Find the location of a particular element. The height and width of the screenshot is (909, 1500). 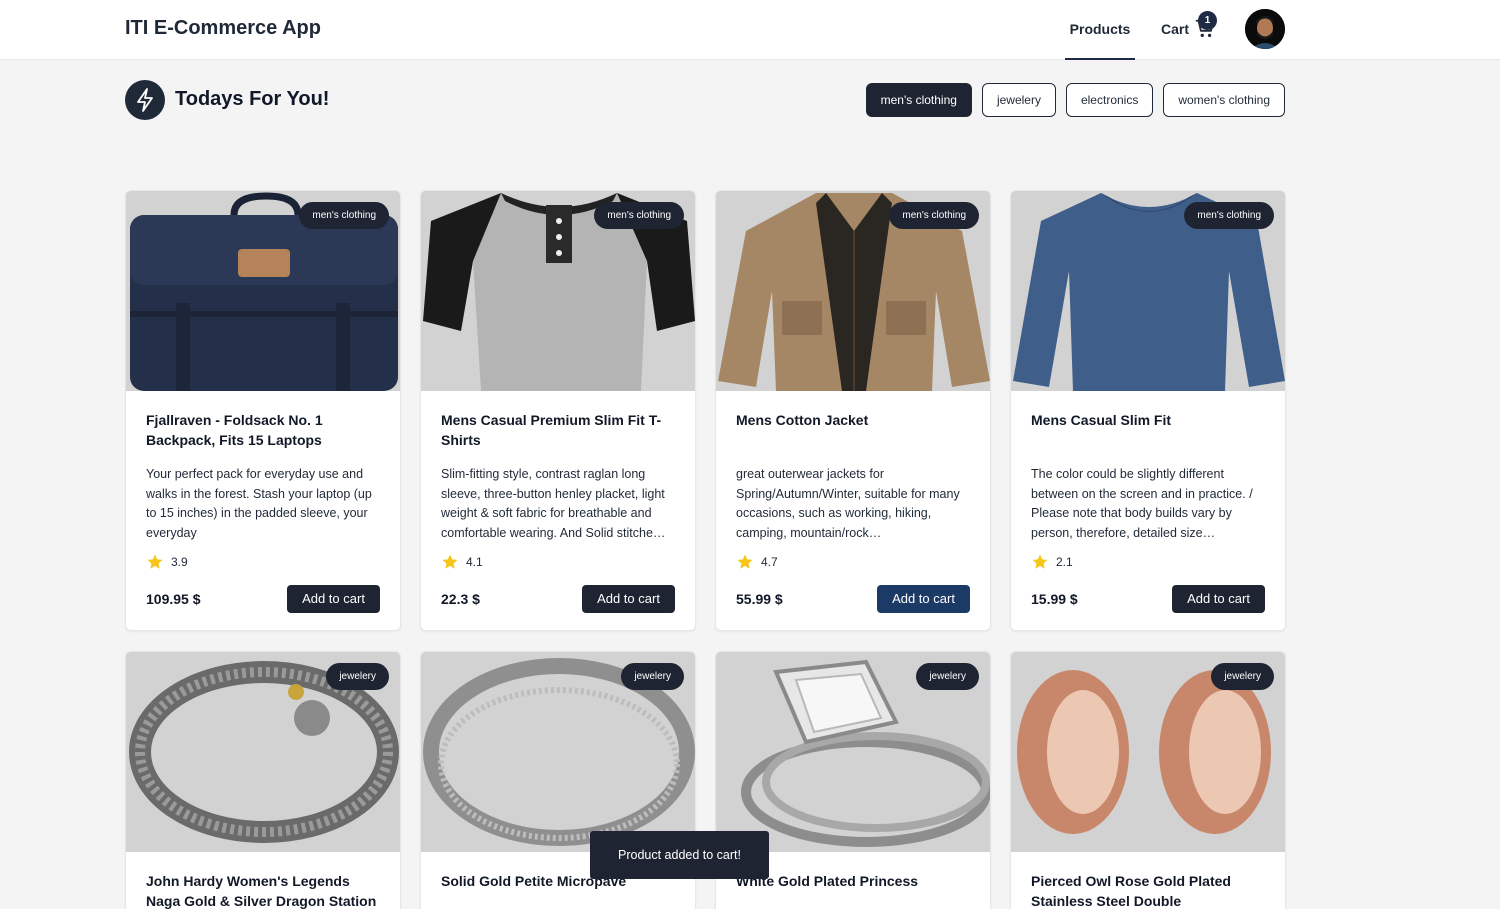

section-title: Todays For You! is located at coordinates (252, 99).